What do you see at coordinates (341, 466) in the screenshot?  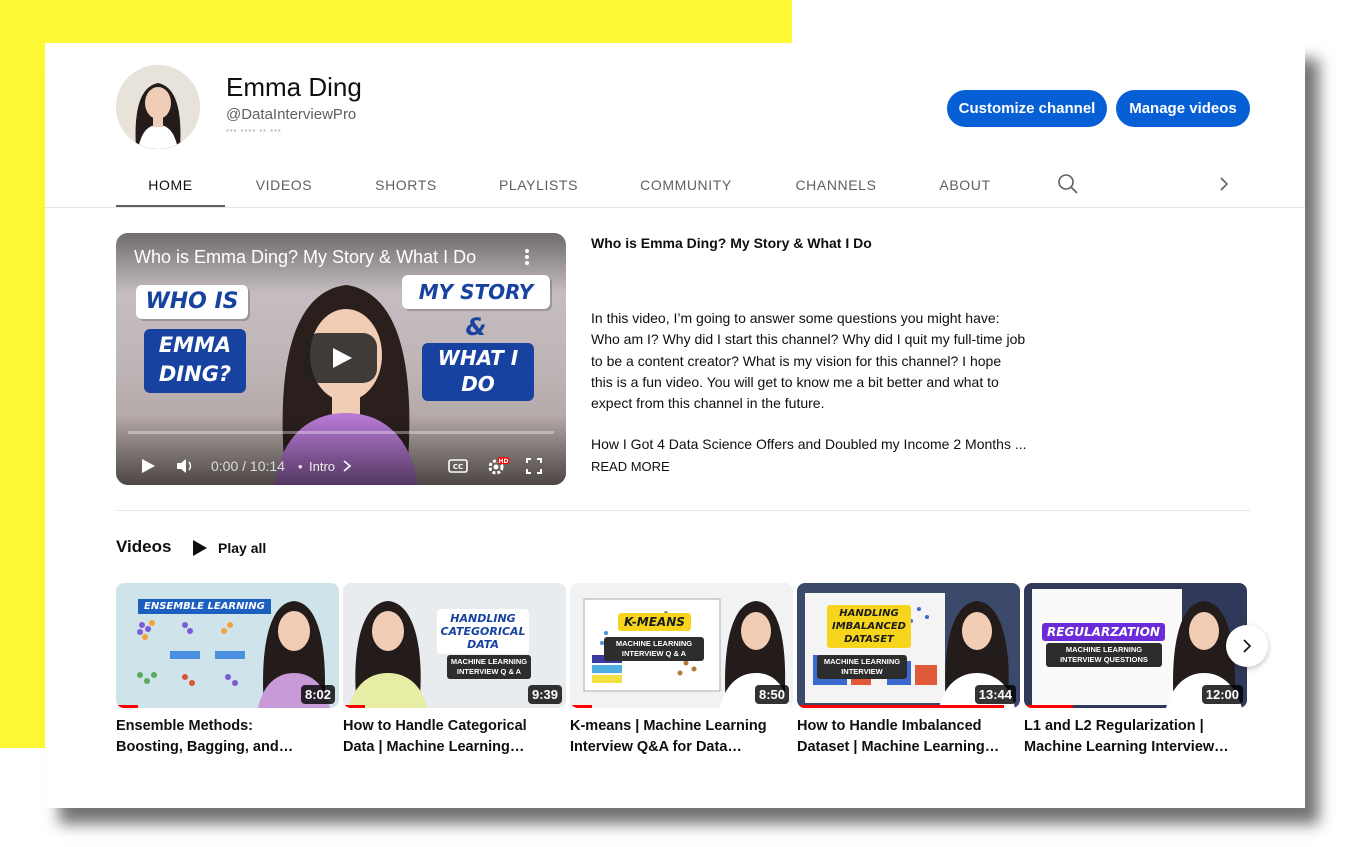 I see `player-controls: 0:00 / 10:14 • Intro CC HD` at bounding box center [341, 466].